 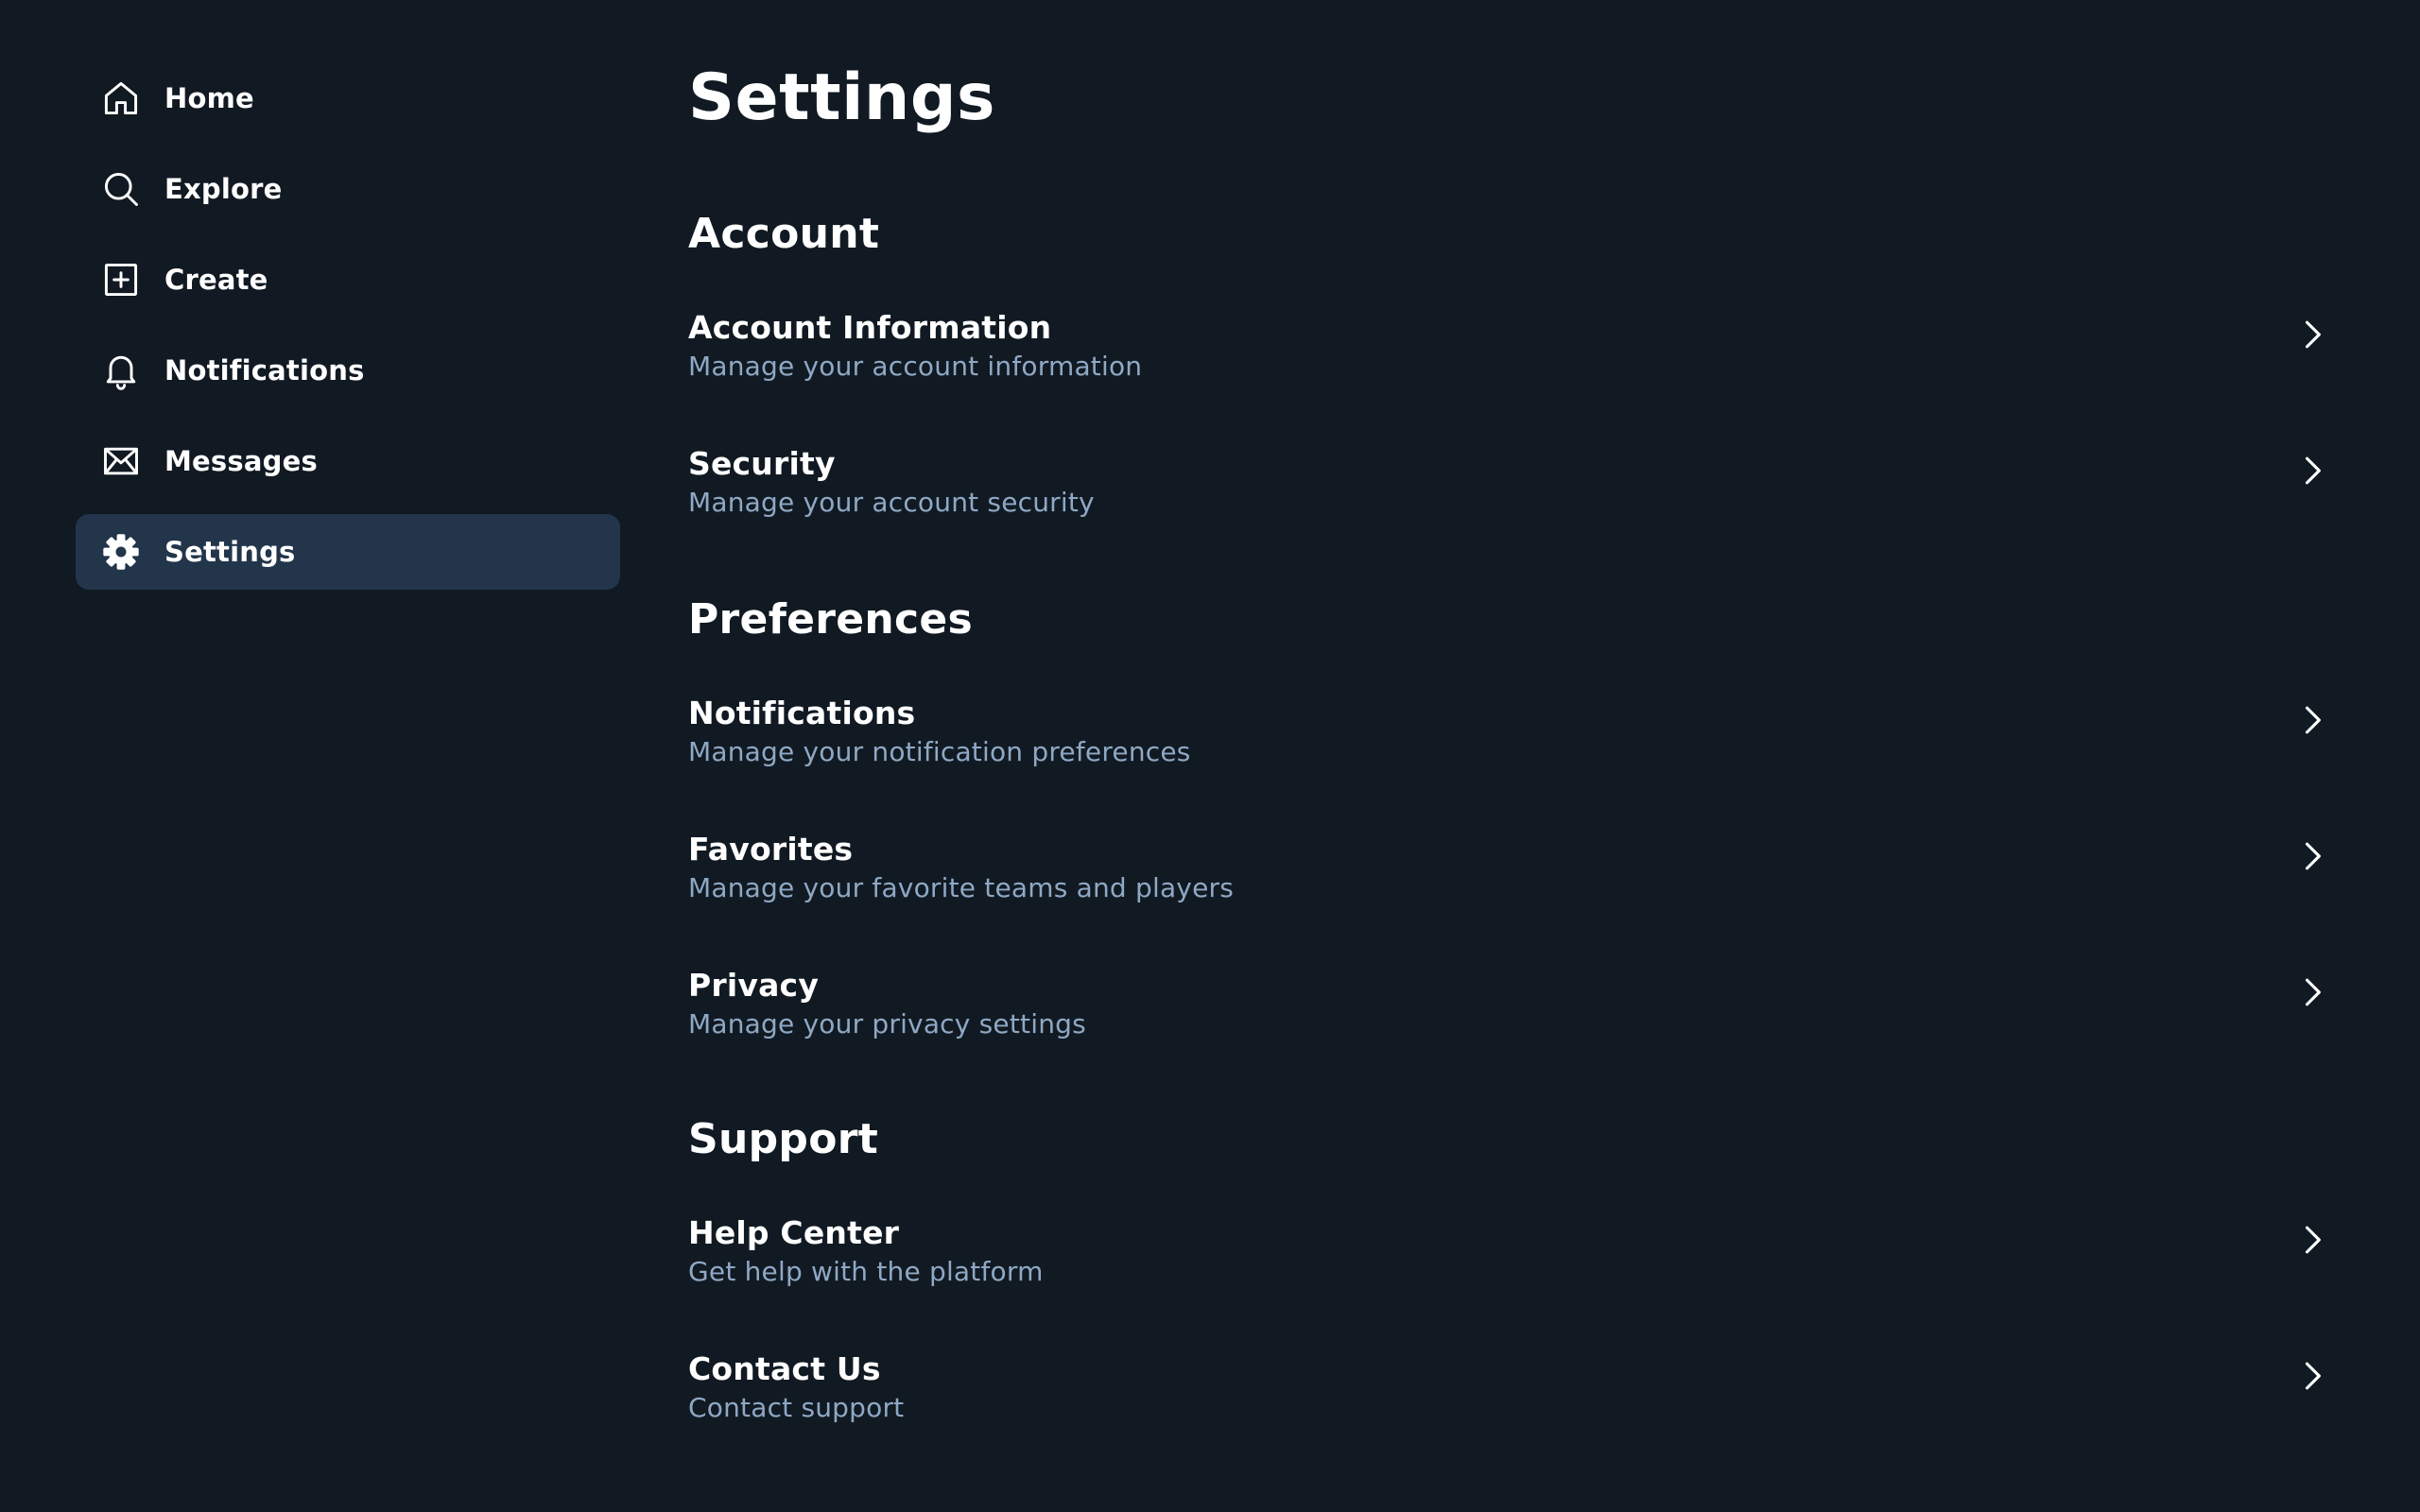 I want to click on row-subtitle: Get help with the platform, so click(x=866, y=1271).